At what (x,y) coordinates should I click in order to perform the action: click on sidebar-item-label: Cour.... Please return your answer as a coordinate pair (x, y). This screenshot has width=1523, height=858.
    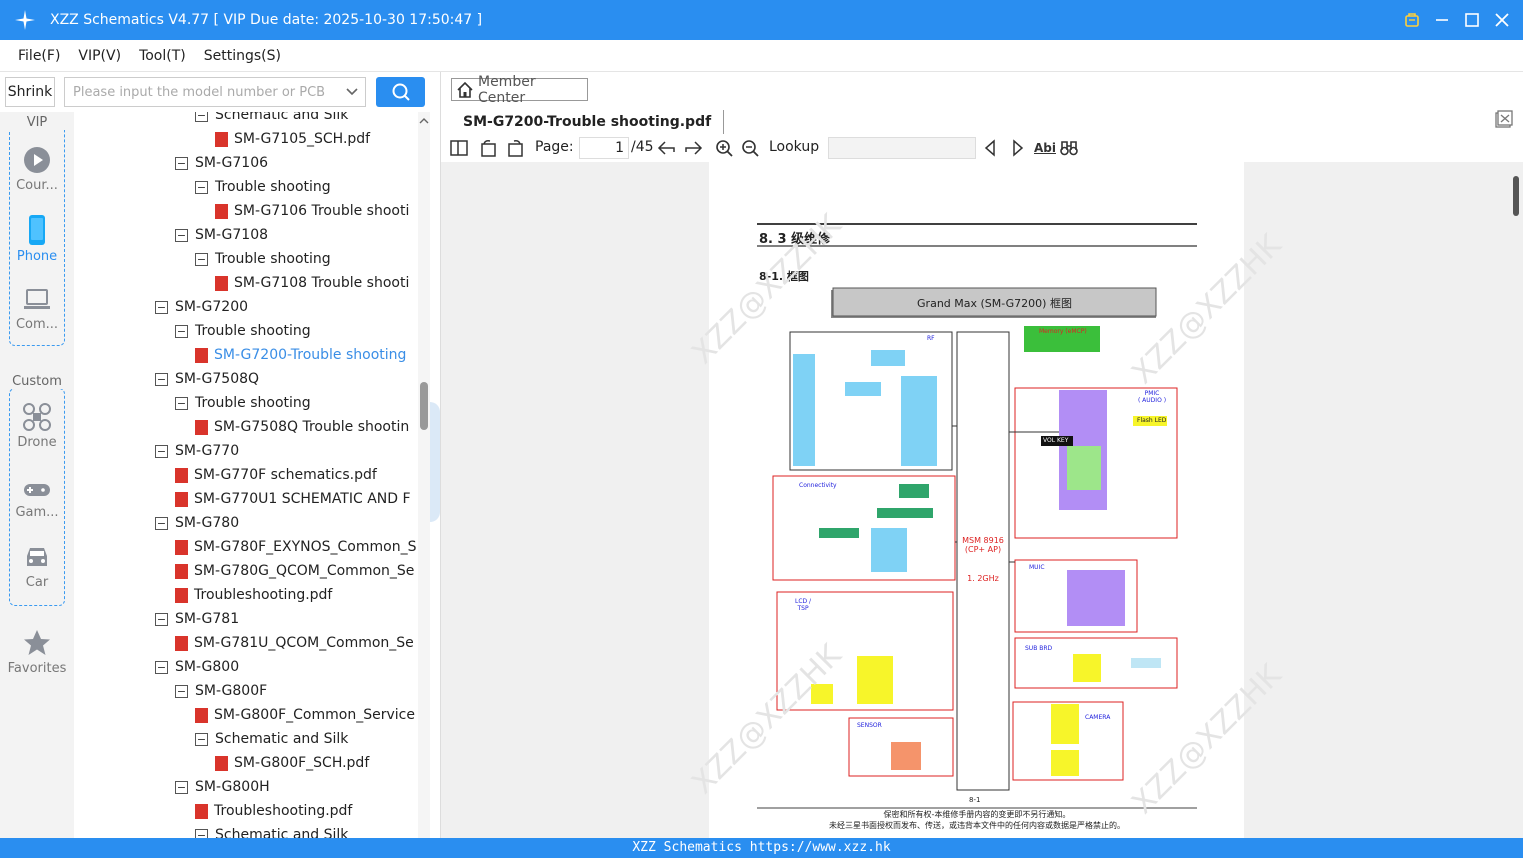
    Looking at the image, I should click on (37, 185).